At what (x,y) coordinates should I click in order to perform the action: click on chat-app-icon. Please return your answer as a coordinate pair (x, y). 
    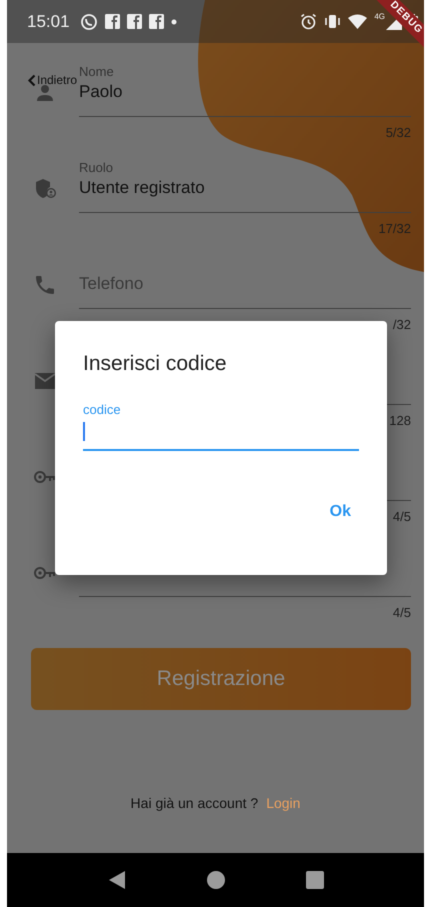
    Looking at the image, I should click on (89, 21).